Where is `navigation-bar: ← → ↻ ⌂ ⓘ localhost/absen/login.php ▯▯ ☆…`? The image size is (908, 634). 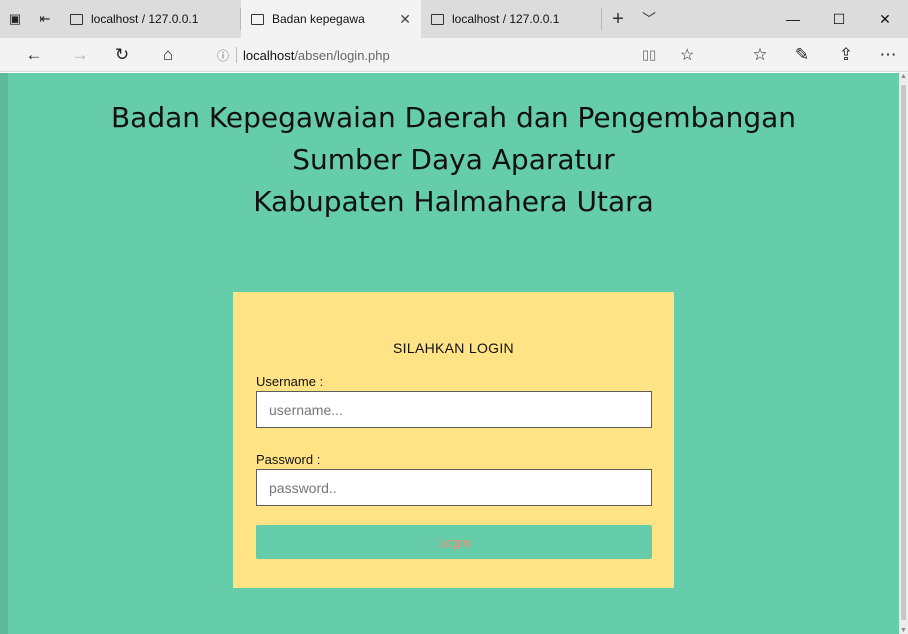 navigation-bar: ← → ↻ ⌂ ⓘ localhost/absen/login.php ▯▯ ☆… is located at coordinates (454, 55).